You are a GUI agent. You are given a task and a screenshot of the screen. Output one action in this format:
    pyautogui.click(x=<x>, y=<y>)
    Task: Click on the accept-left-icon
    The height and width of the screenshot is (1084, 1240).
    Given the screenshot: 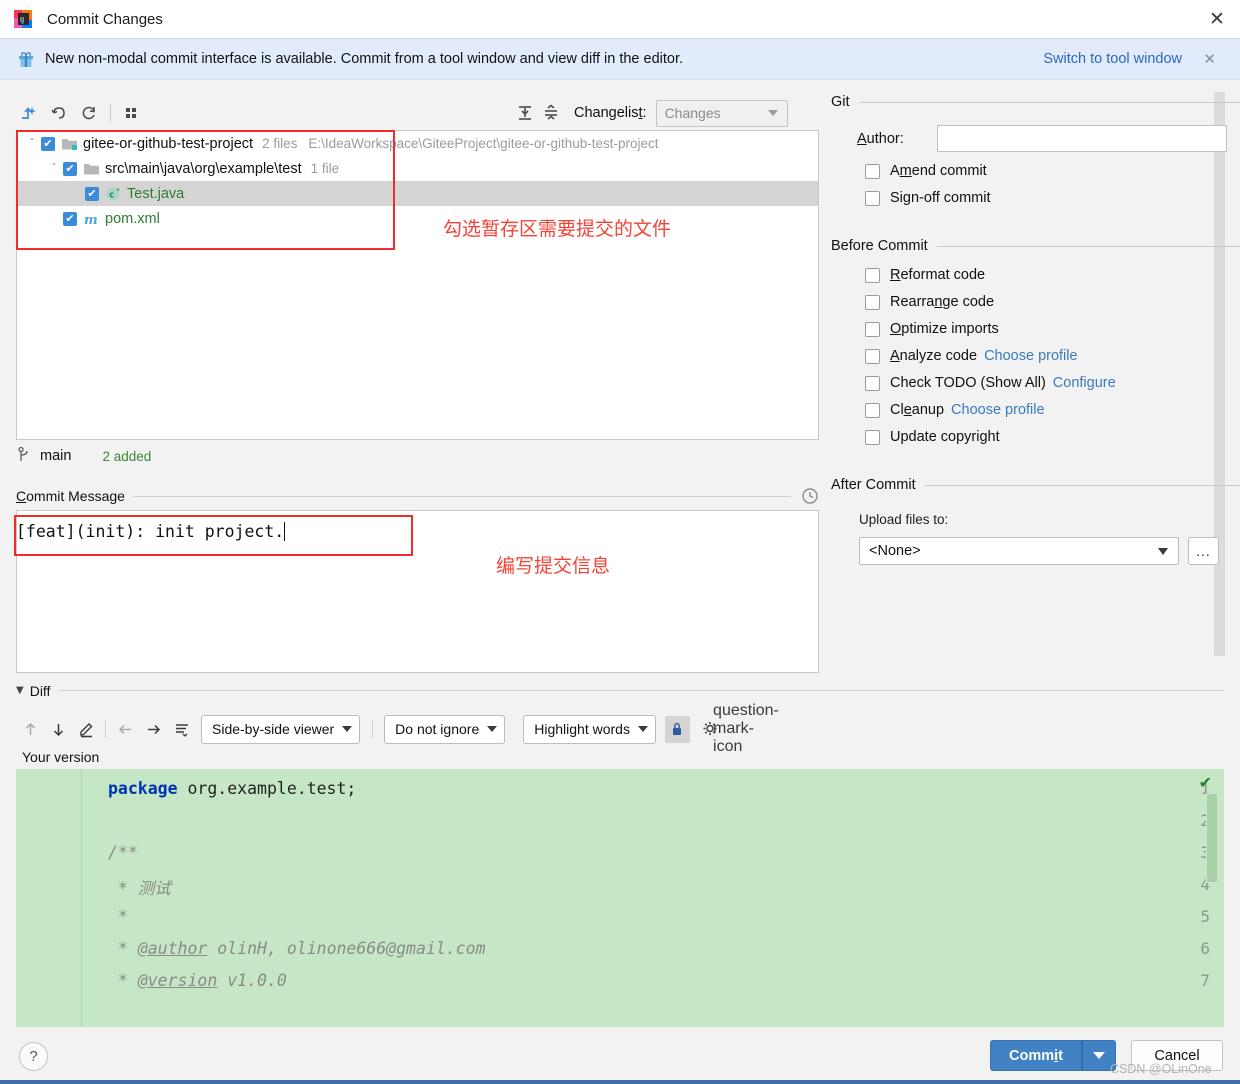 What is the action you would take?
    pyautogui.click(x=125, y=729)
    